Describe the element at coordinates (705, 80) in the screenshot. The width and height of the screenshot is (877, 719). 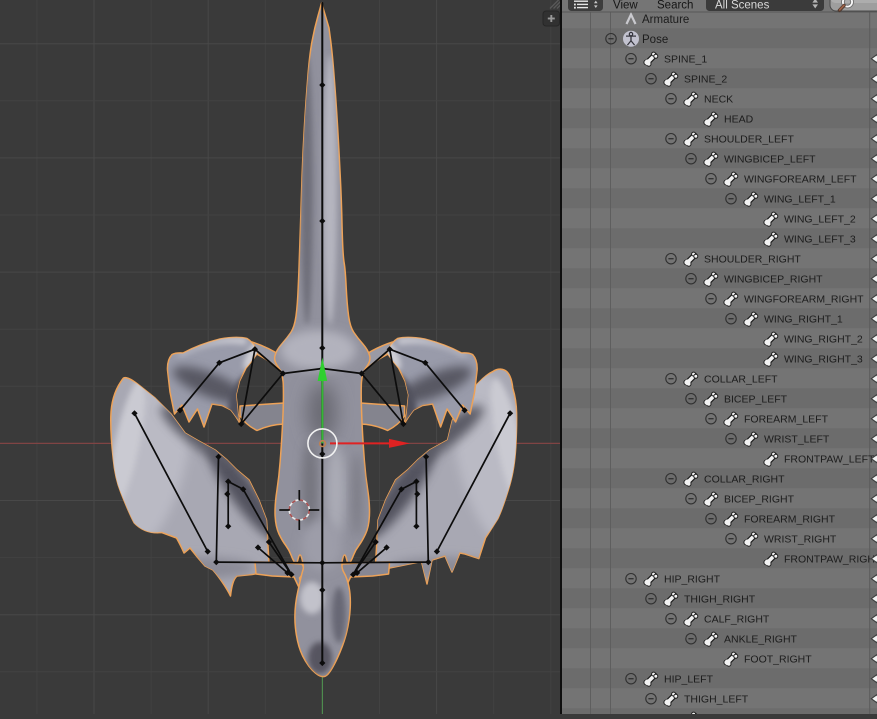
I see `svg-text: SPINE_2` at that location.